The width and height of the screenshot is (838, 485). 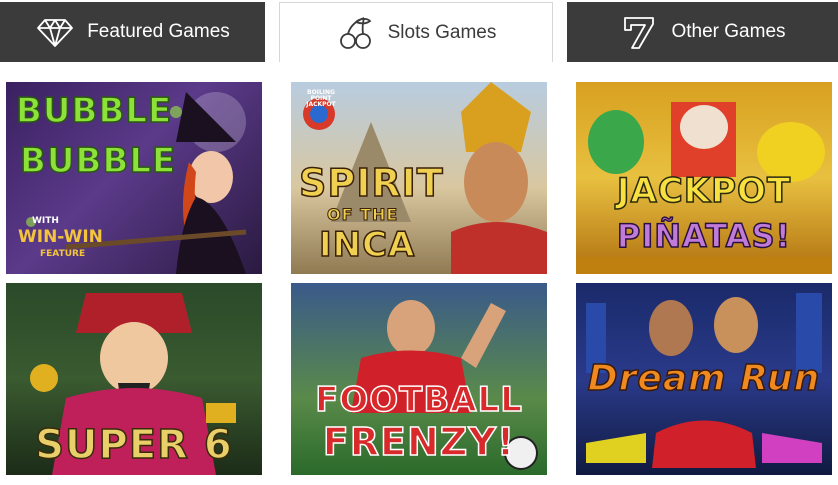 I want to click on game-title-line2: OF THE, so click(x=362, y=214).